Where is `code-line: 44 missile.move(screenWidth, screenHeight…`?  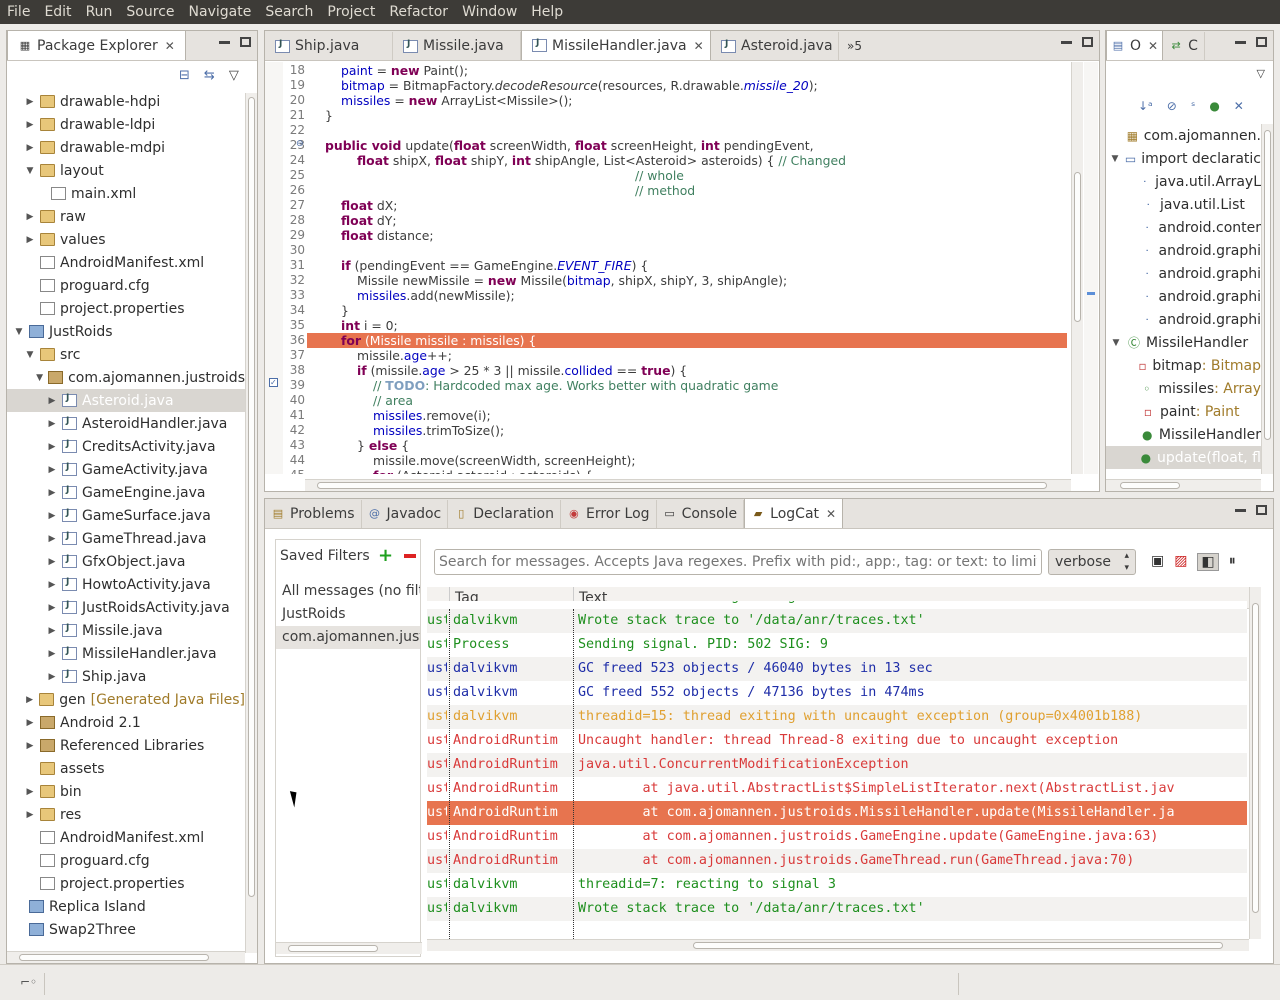
code-line: 44 missile.move(screenWidth, screenHeight… is located at coordinates (673, 460).